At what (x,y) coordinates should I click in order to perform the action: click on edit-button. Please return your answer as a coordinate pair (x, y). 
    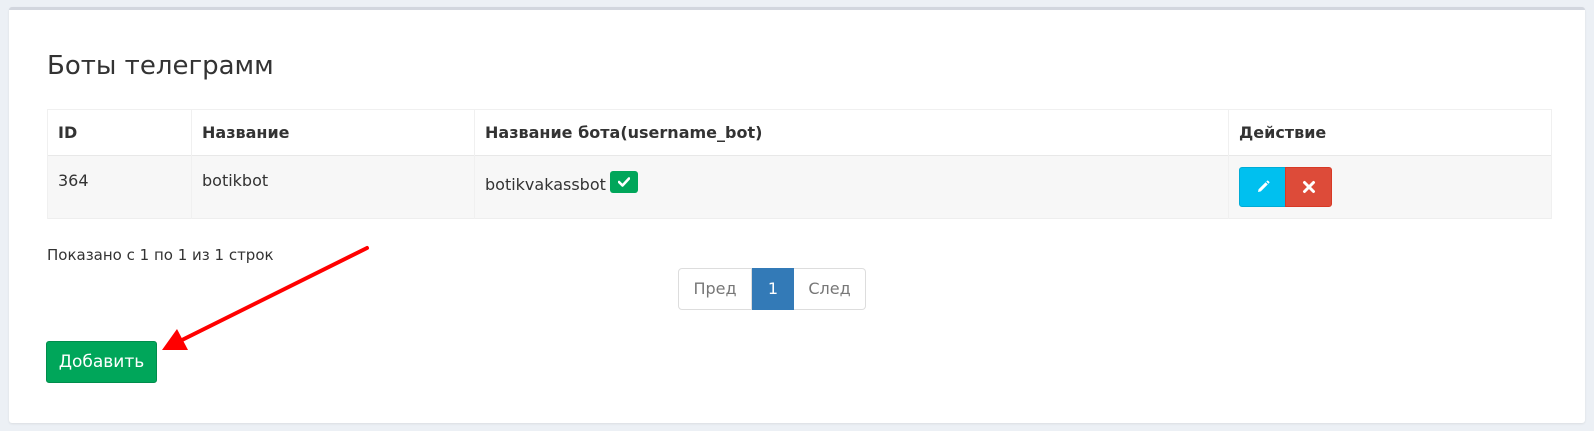
    Looking at the image, I should click on (1262, 187).